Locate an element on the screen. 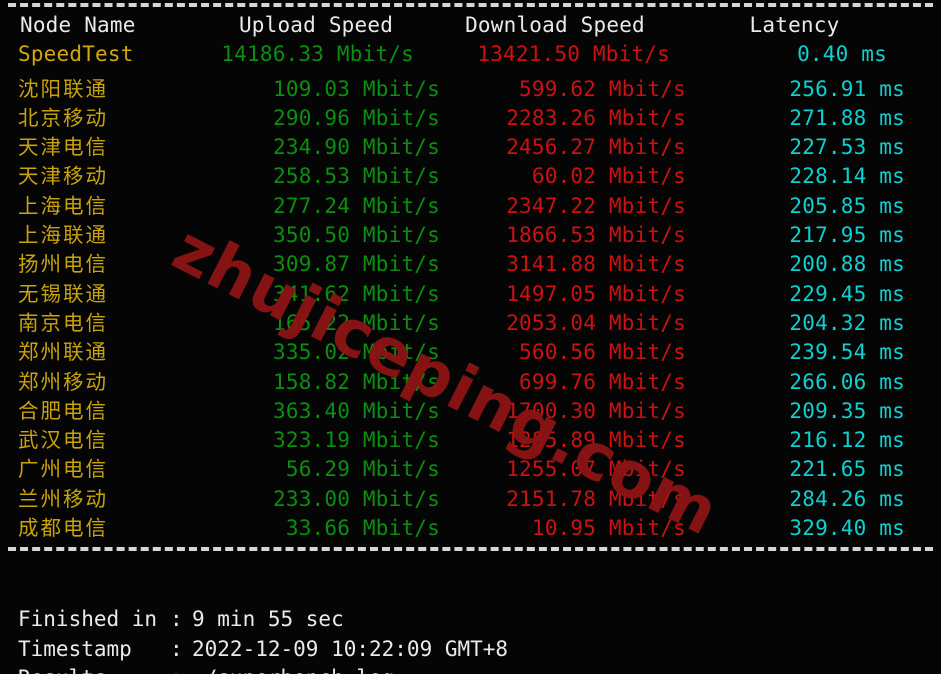  cell-node-name: 天津电信 is located at coordinates (63, 147).